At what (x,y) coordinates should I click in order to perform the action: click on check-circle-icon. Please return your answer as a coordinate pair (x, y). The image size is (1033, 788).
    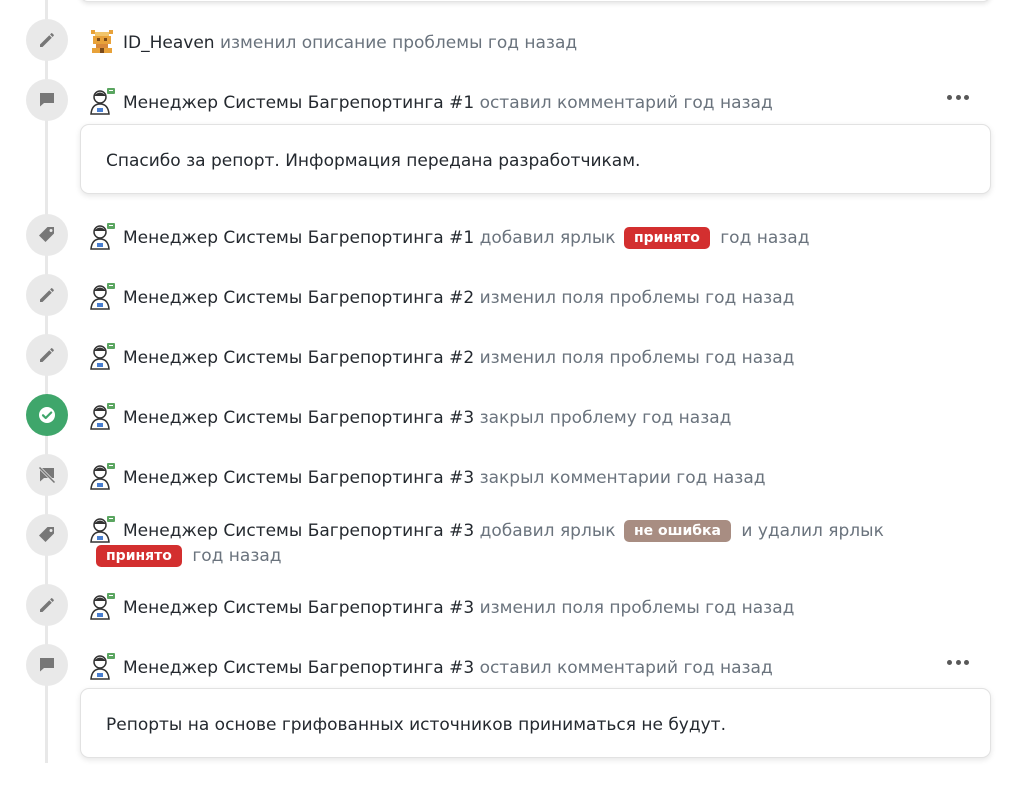
    Looking at the image, I should click on (47, 415).